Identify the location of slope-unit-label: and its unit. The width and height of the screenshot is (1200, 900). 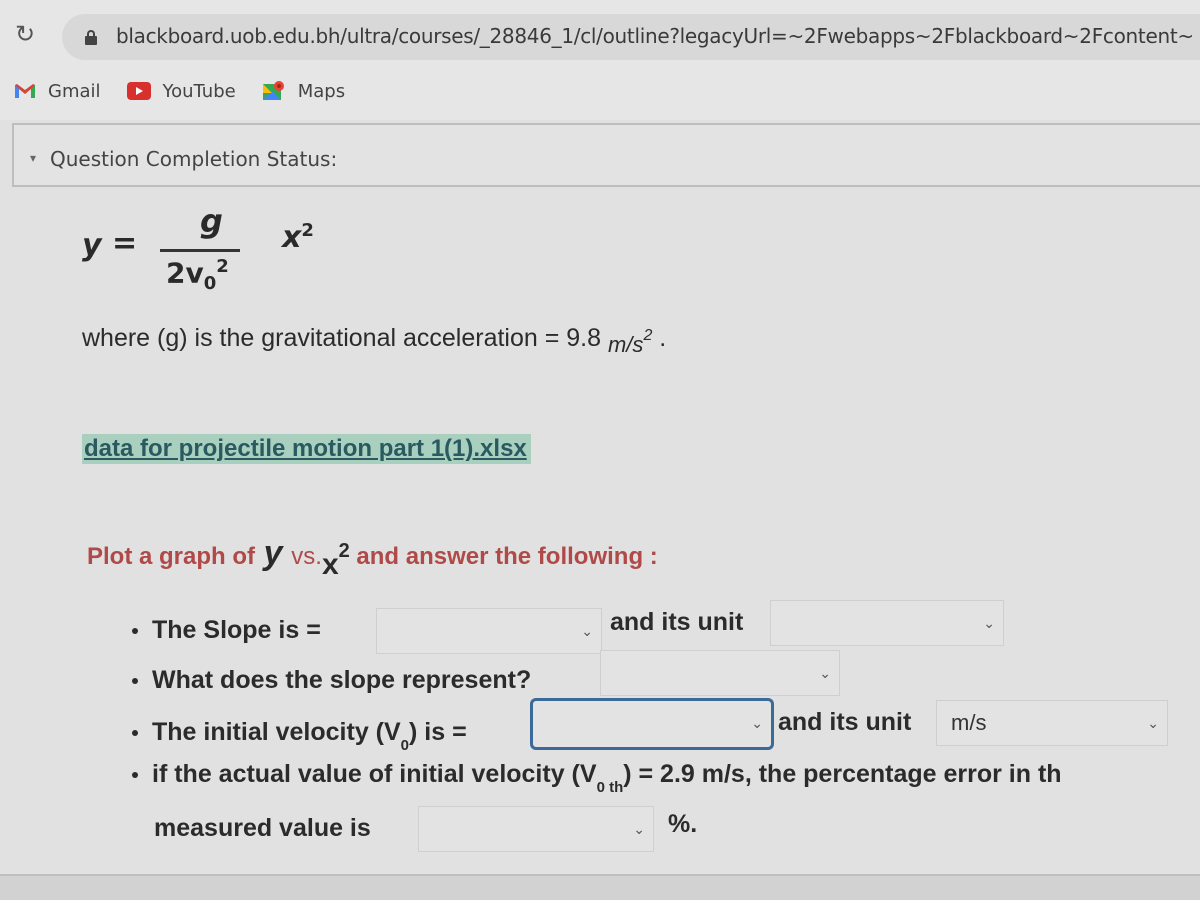
(677, 622).